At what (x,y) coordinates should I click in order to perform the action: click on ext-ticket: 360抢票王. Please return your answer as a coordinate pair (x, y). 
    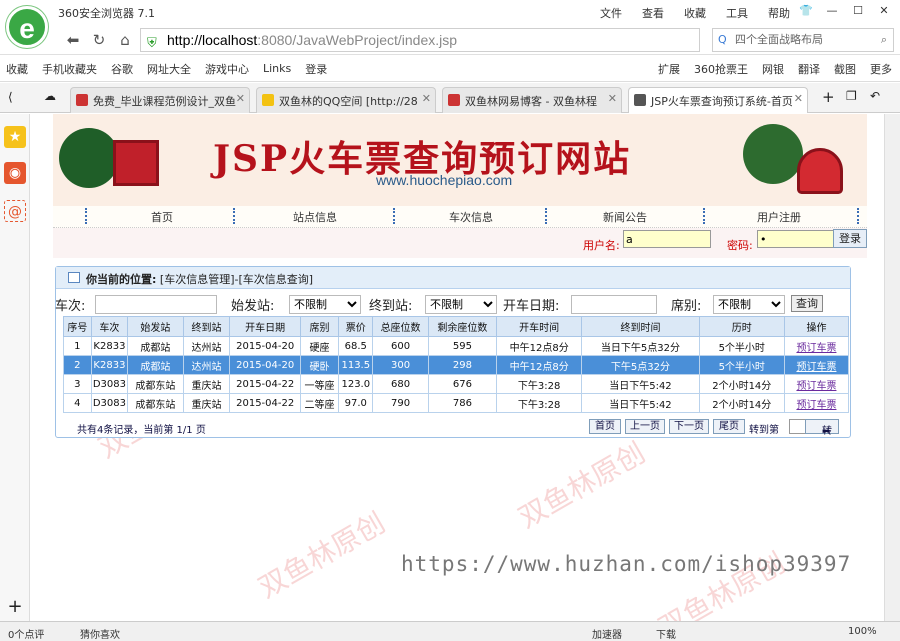
    Looking at the image, I should click on (721, 69).